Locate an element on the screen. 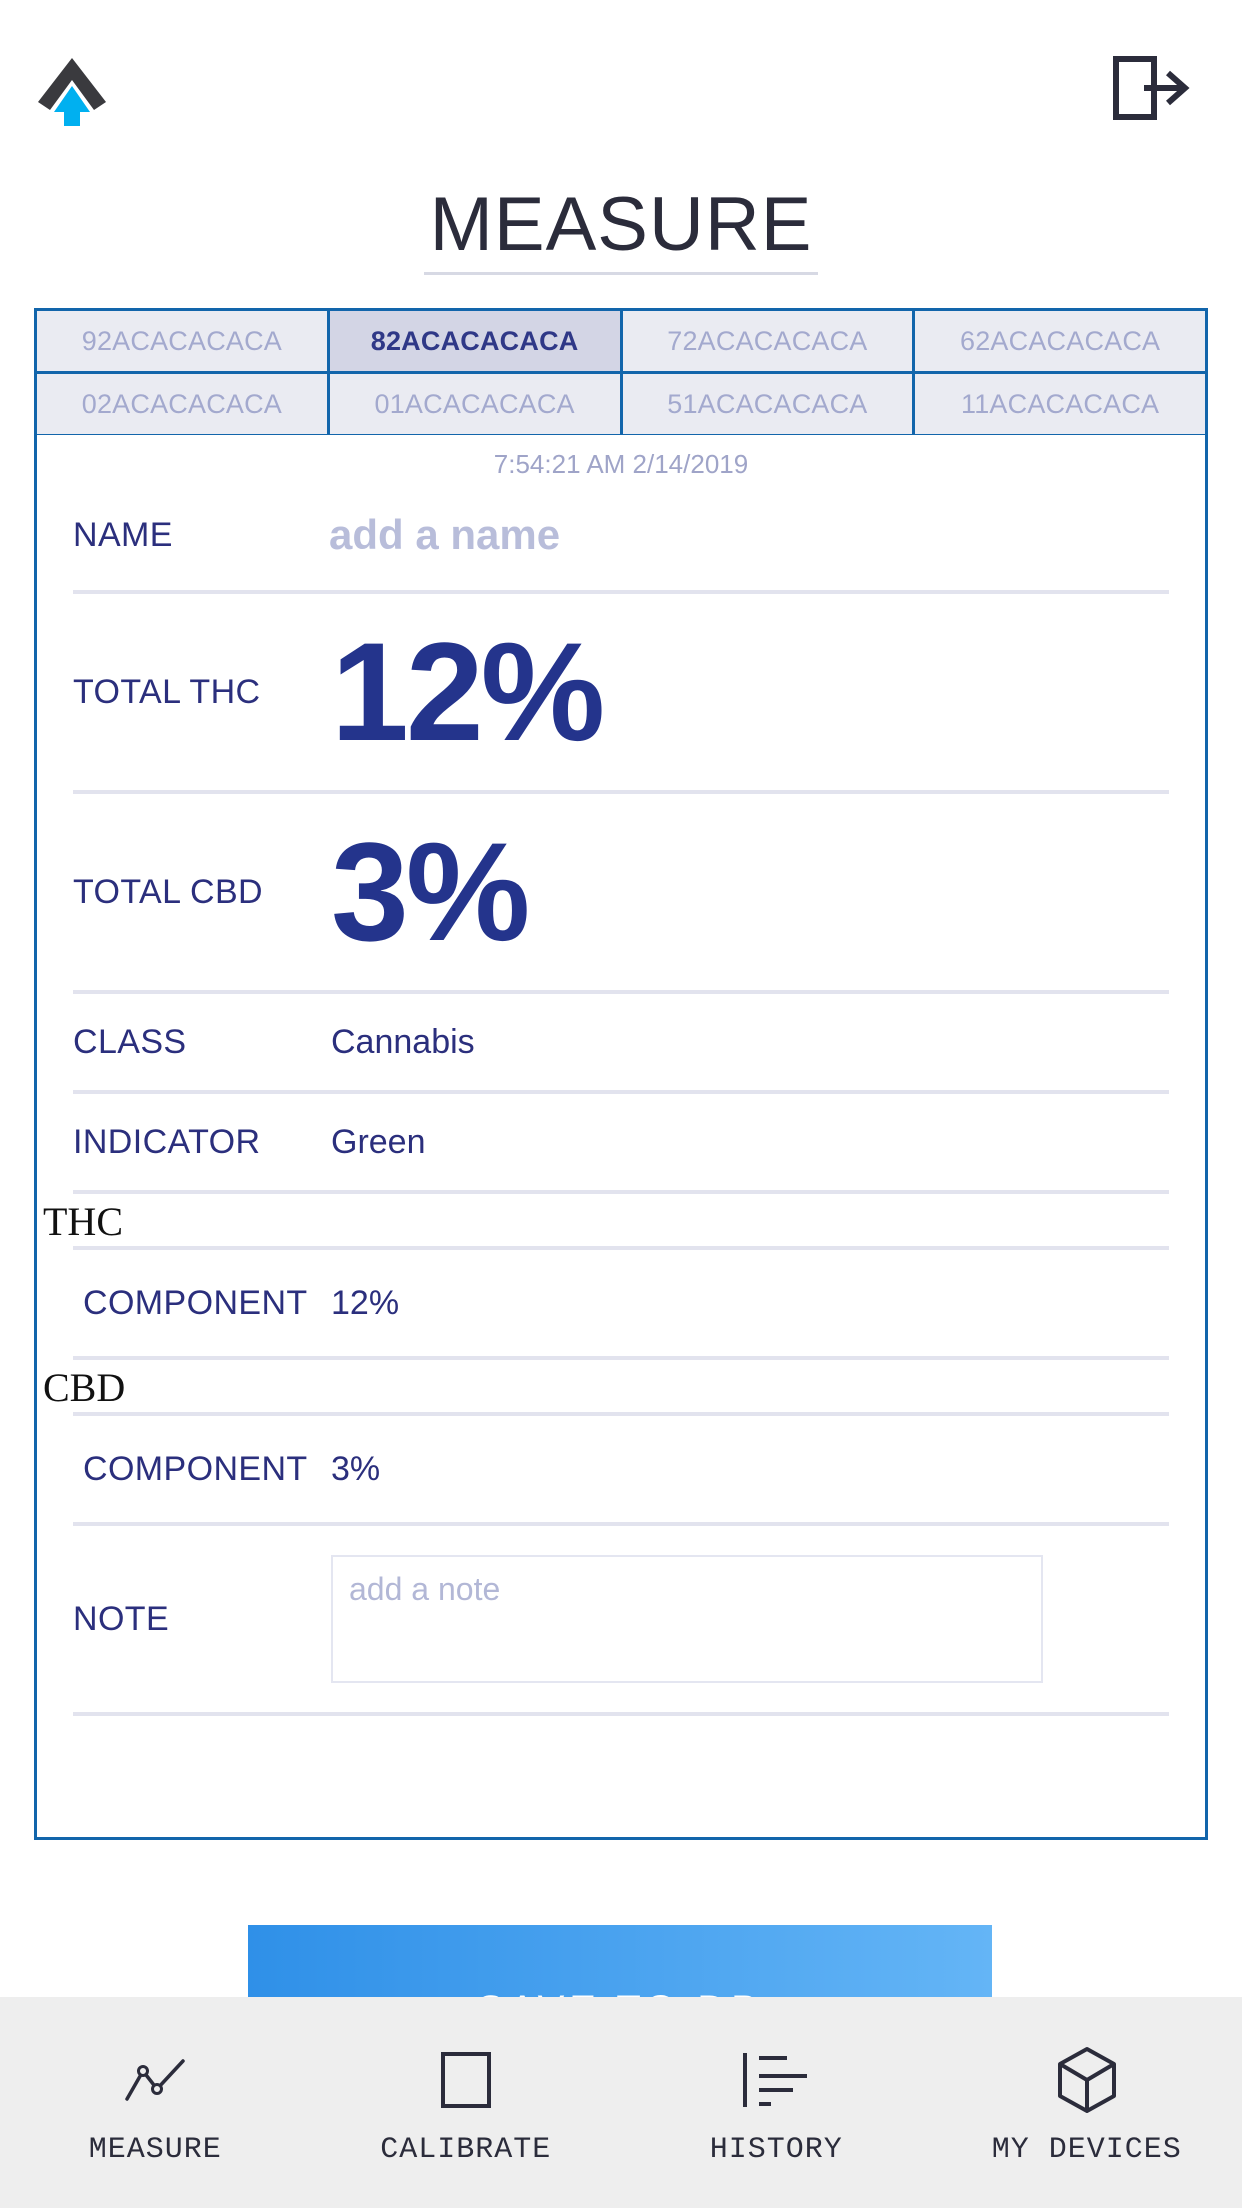 The image size is (1242, 2208). nav-item-my-devices: MY DEVICES is located at coordinates (1087, 2102).